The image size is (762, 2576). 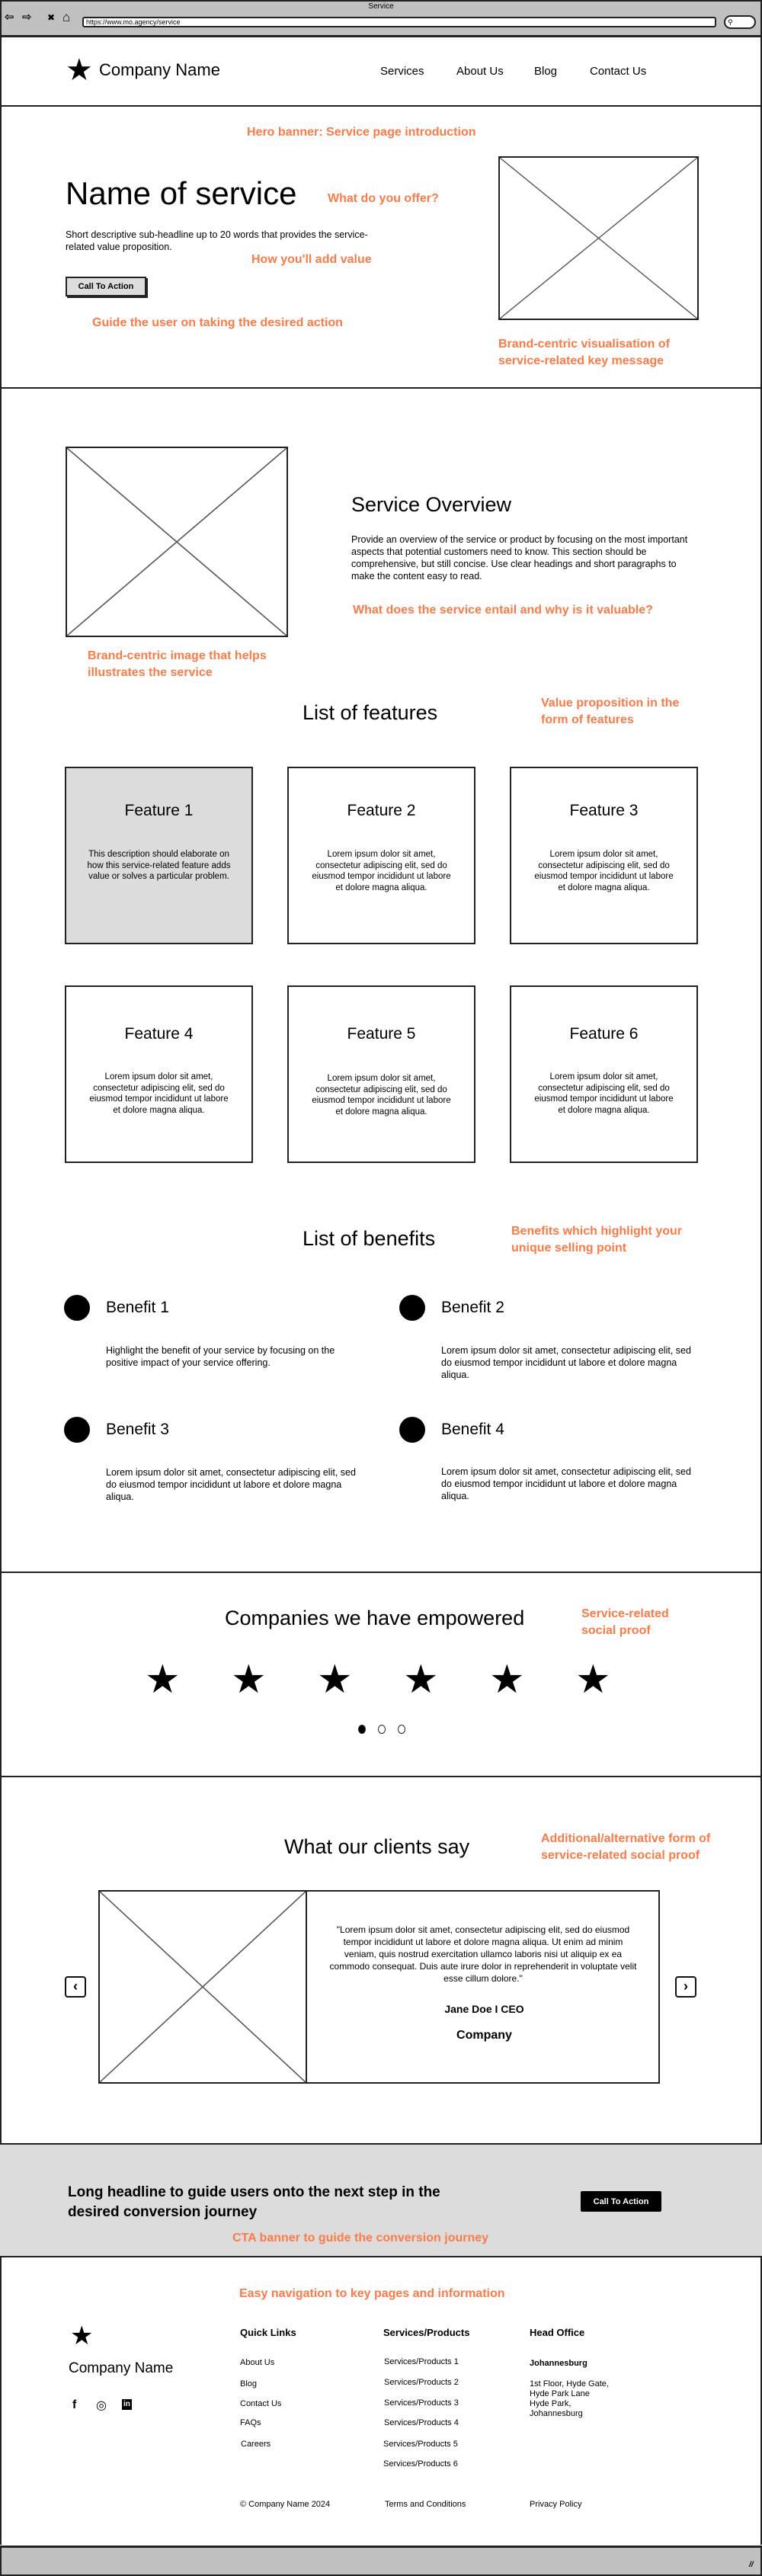 What do you see at coordinates (137, 1429) in the screenshot?
I see `benefit-title: Benefit 3` at bounding box center [137, 1429].